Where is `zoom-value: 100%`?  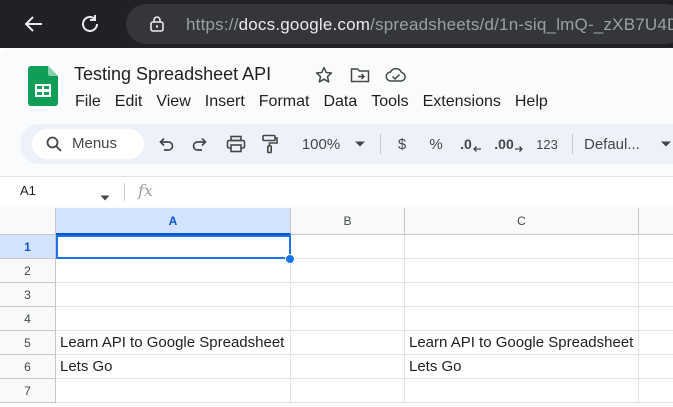
zoom-value: 100% is located at coordinates (321, 144).